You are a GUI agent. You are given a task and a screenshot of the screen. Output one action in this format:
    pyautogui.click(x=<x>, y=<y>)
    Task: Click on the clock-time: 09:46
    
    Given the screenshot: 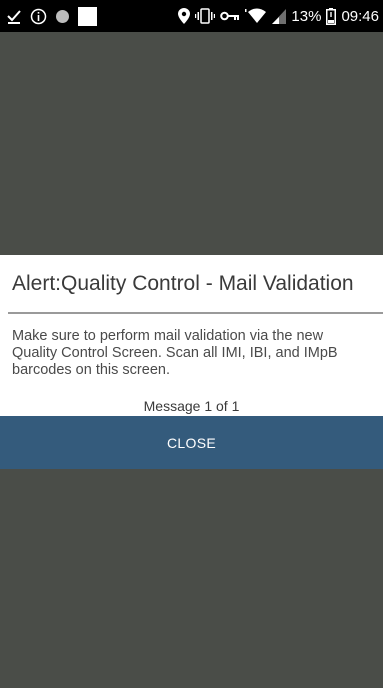 What is the action you would take?
    pyautogui.click(x=360, y=16)
    